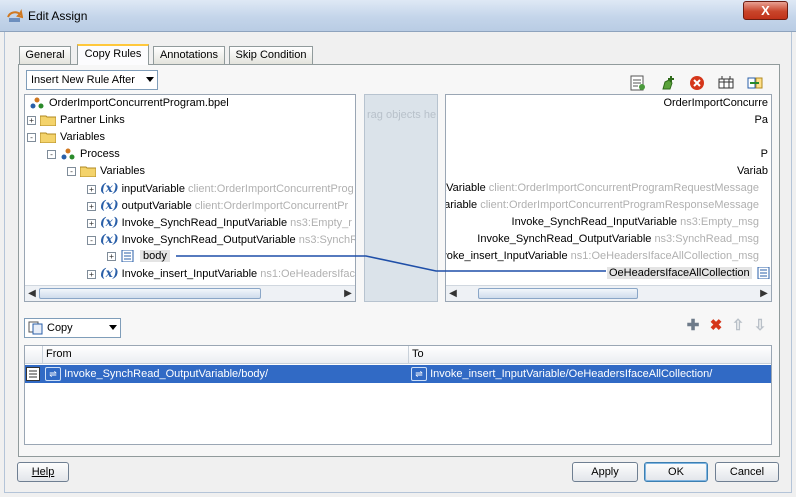 Image resolution: width=796 pixels, height=497 pixels. I want to click on folder-icon, so click(48, 121).